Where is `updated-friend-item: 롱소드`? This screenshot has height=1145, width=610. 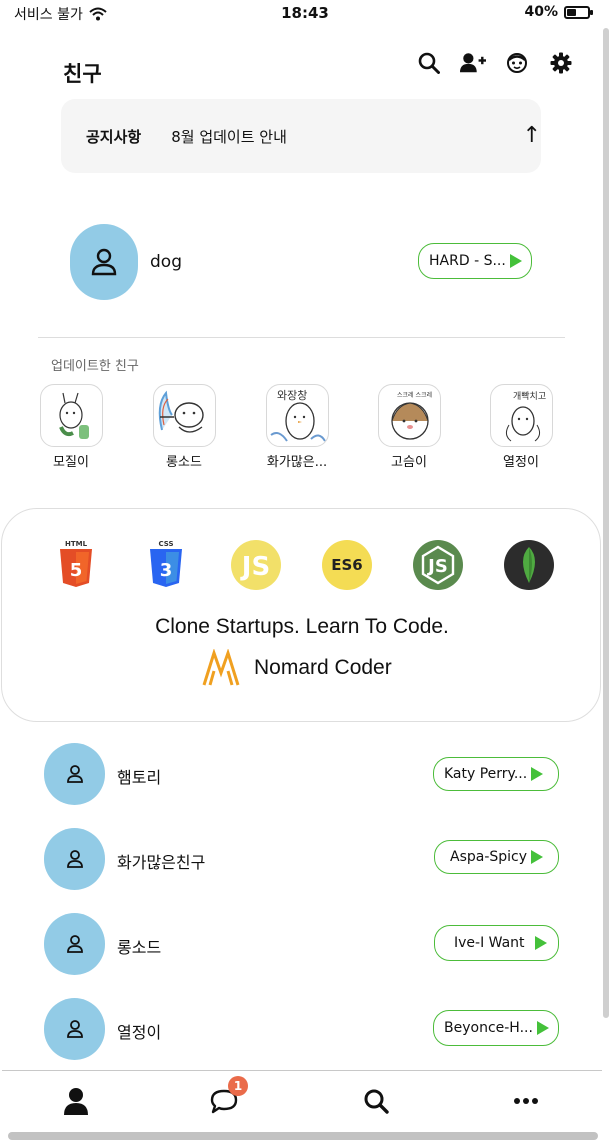 updated-friend-item: 롱소드 is located at coordinates (184, 427).